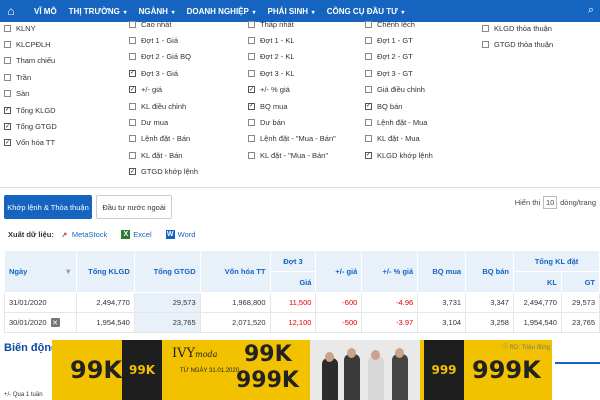  I want to click on search-icon: ⌕, so click(591, 10).